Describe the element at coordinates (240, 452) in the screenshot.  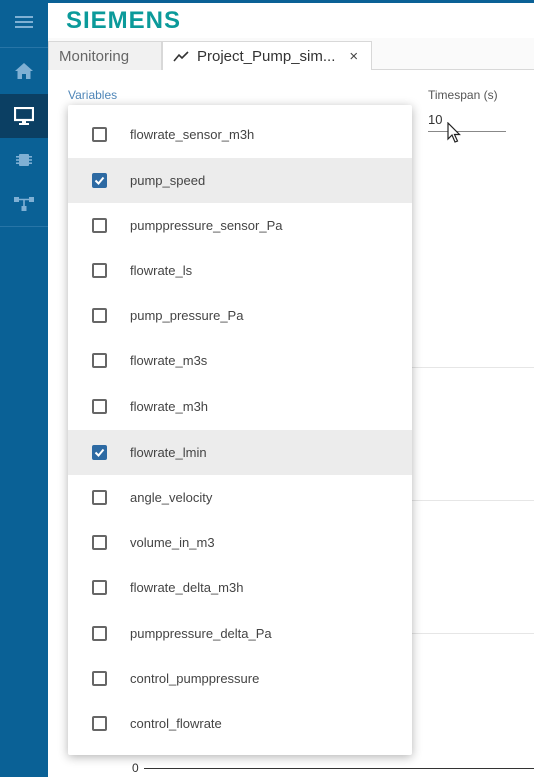
I see `variable-option: flowrate_lmin` at that location.